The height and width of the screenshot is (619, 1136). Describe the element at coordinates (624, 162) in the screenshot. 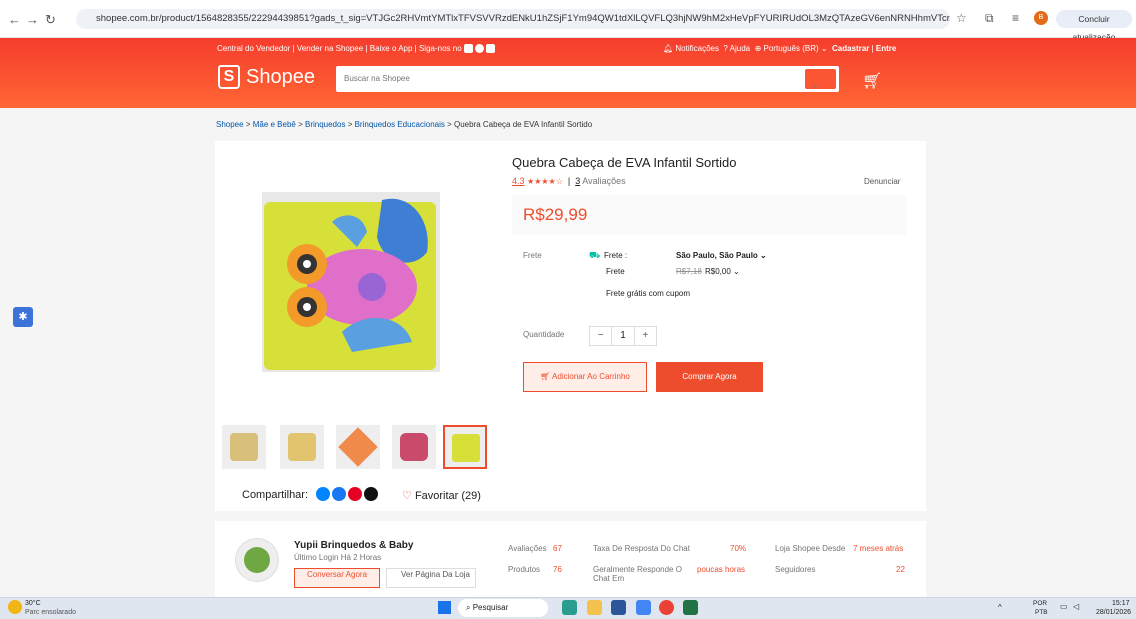

I see `product-title: Quebra Cabeça de EVA Infantil Sortido` at that location.